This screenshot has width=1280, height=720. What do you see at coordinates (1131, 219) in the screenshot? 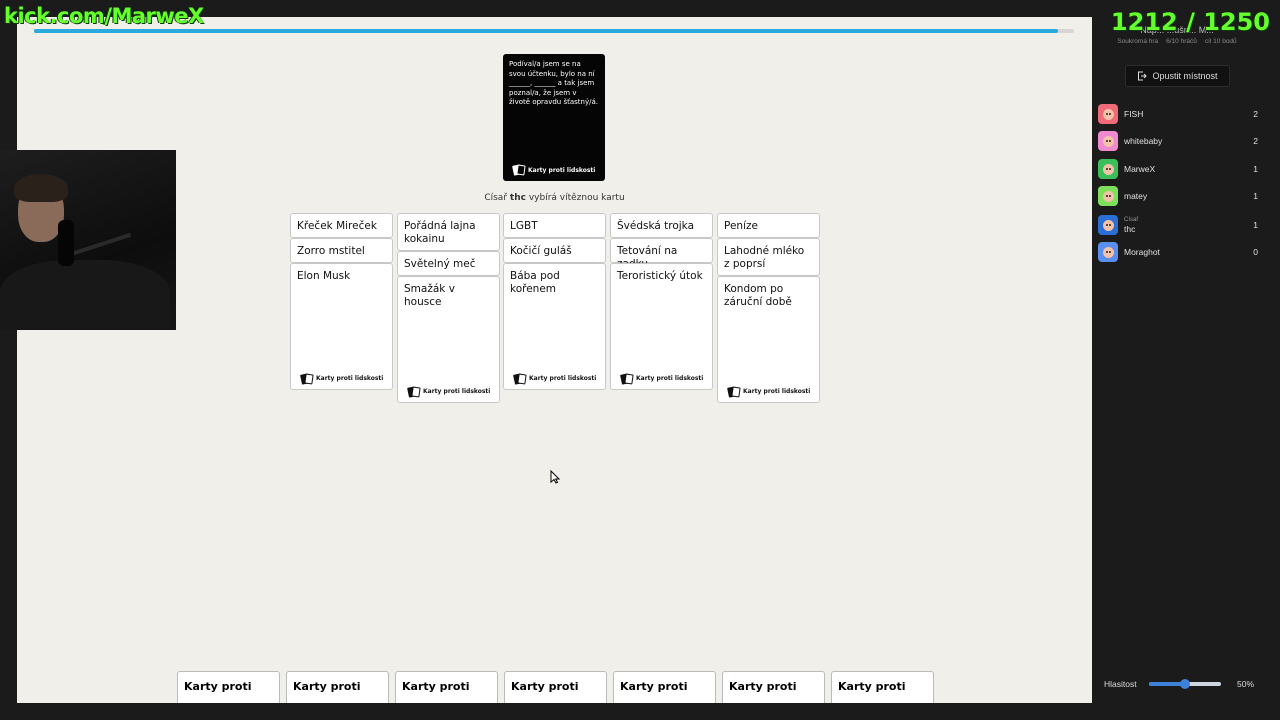
I see `player-role: Císař` at bounding box center [1131, 219].